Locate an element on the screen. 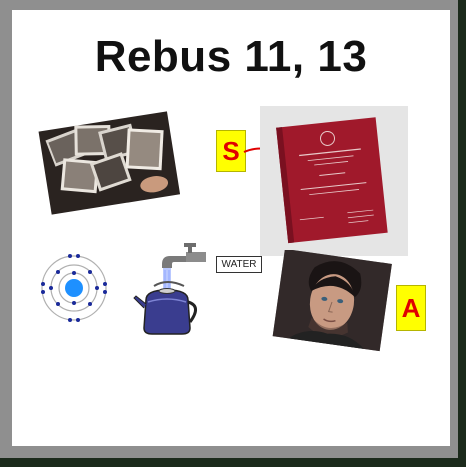 This screenshot has height=467, width=466. photos-image is located at coordinates (109, 163).